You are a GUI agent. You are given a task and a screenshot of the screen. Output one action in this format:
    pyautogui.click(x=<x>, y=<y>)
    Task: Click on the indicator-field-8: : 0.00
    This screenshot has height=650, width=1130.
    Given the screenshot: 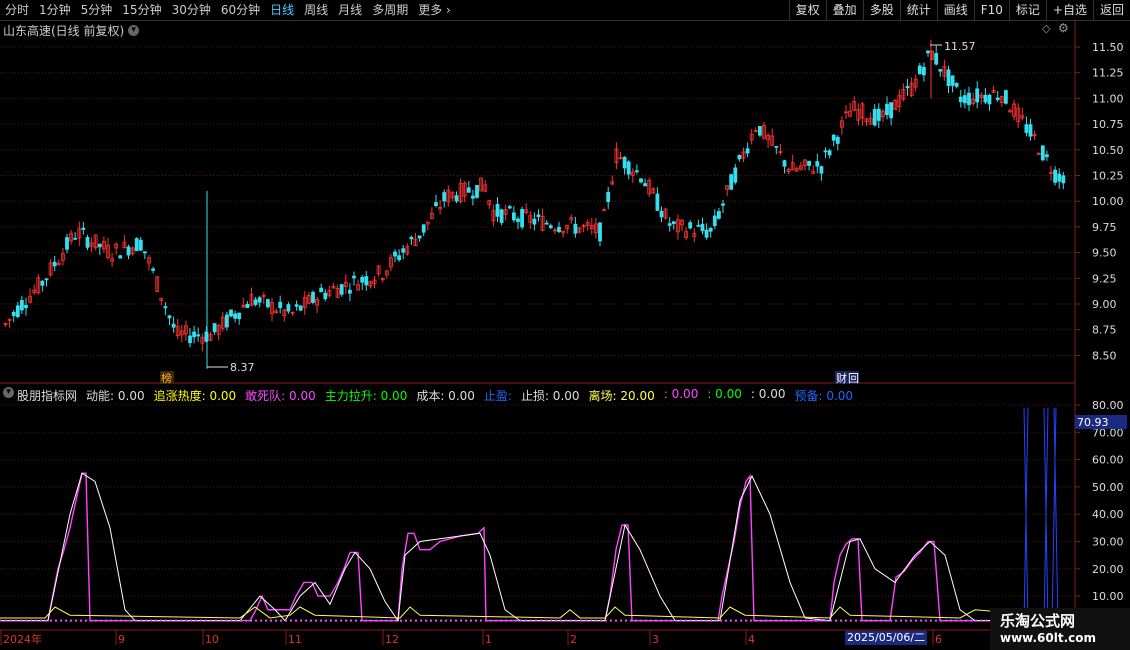 What is the action you would take?
    pyautogui.click(x=681, y=394)
    